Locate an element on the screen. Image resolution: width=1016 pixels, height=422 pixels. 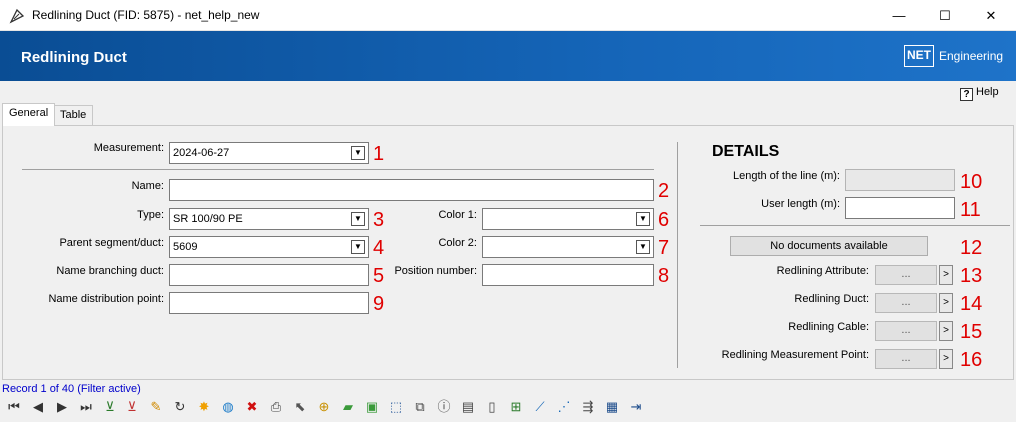
split-icon: ⇶ is located at coordinates (588, 407).